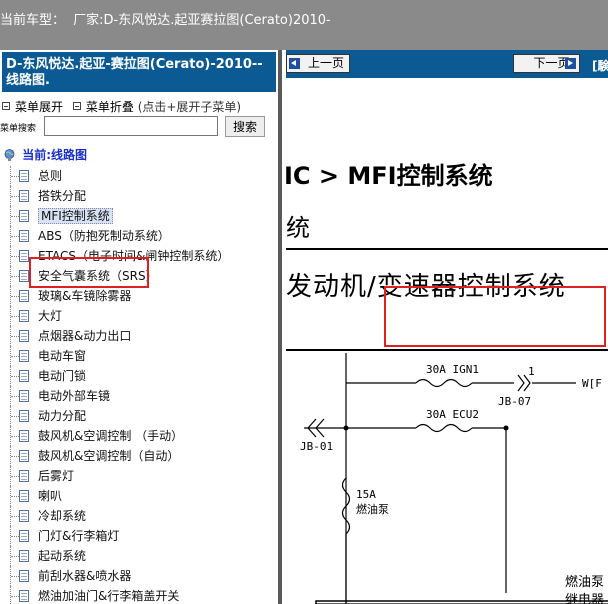 Image resolution: width=608 pixels, height=604 pixels. I want to click on top-bar: 当前车型： 厂家:D-东风悦达.起亚赛拉图(Cerato)2010-, so click(304, 25).